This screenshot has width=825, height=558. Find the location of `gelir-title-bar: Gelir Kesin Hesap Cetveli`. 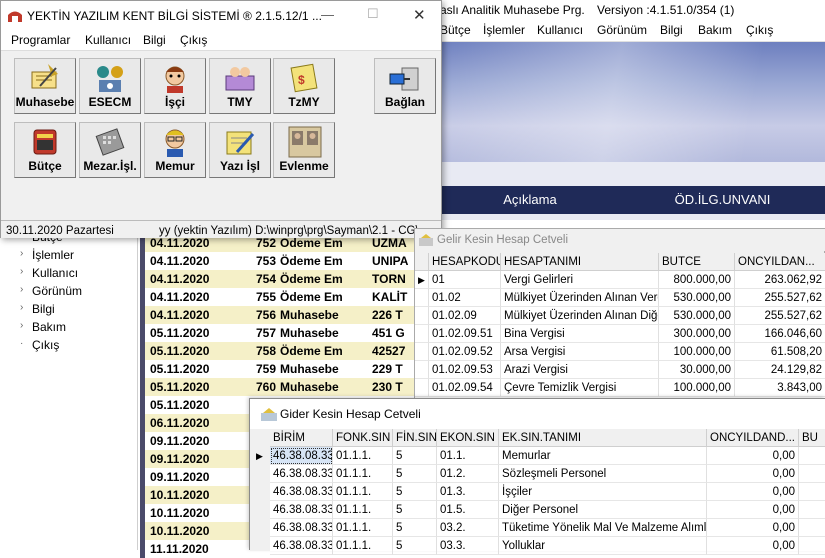

gelir-title-bar: Gelir Kesin Hesap Cetveli is located at coordinates (620, 240).